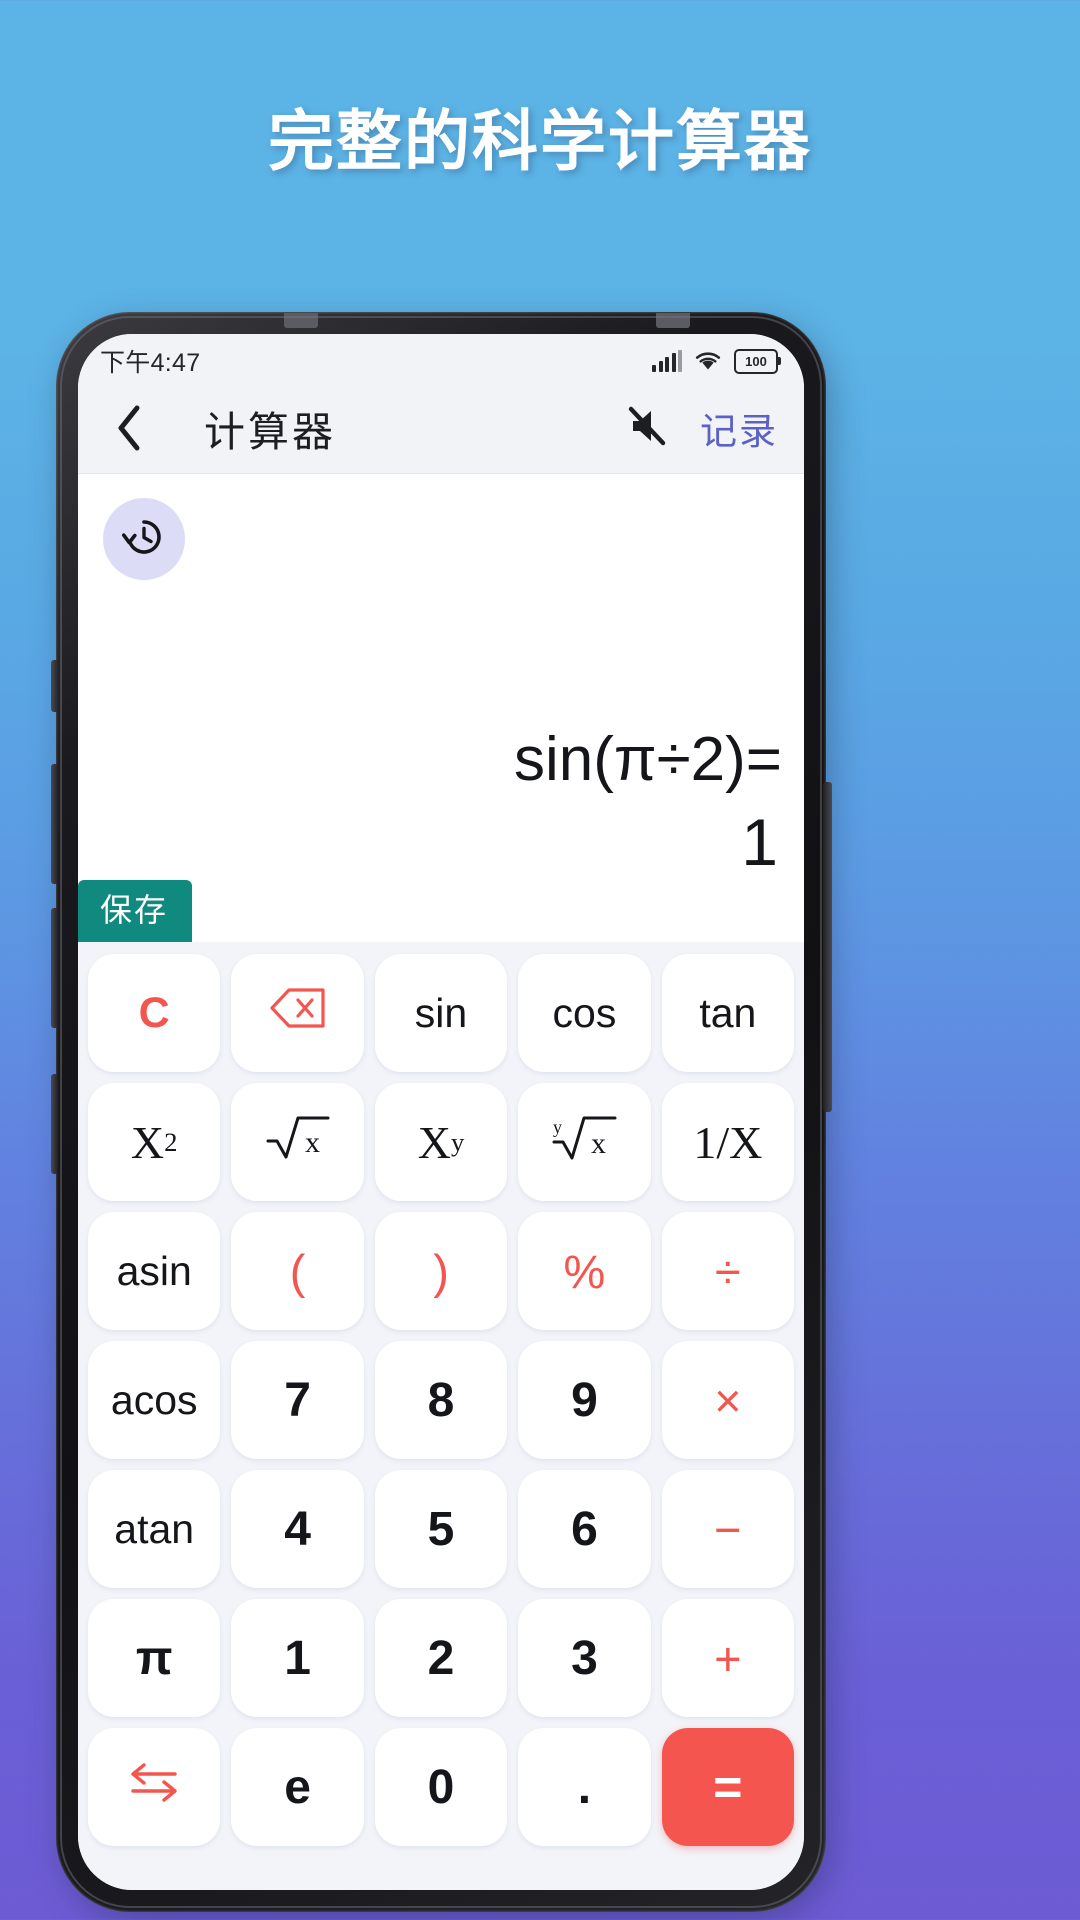 This screenshot has width=1080, height=1920. I want to click on status-time: 下午4:47, so click(150, 363).